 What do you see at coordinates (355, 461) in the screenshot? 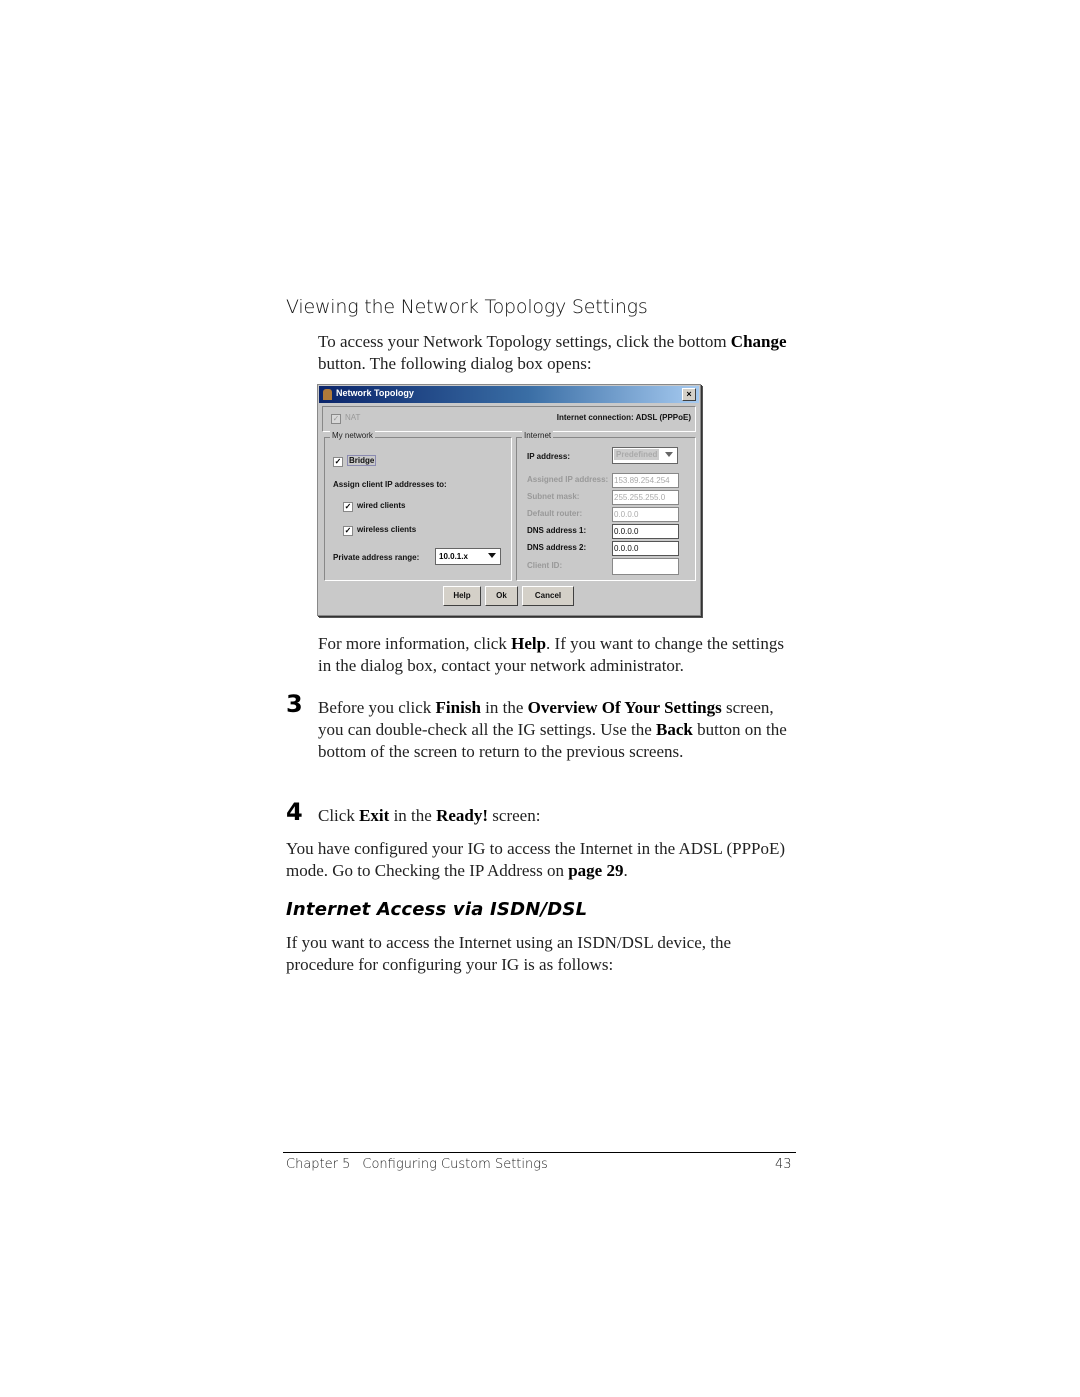
I see `bridge-checkbox: ✓ Bridge` at bounding box center [355, 461].